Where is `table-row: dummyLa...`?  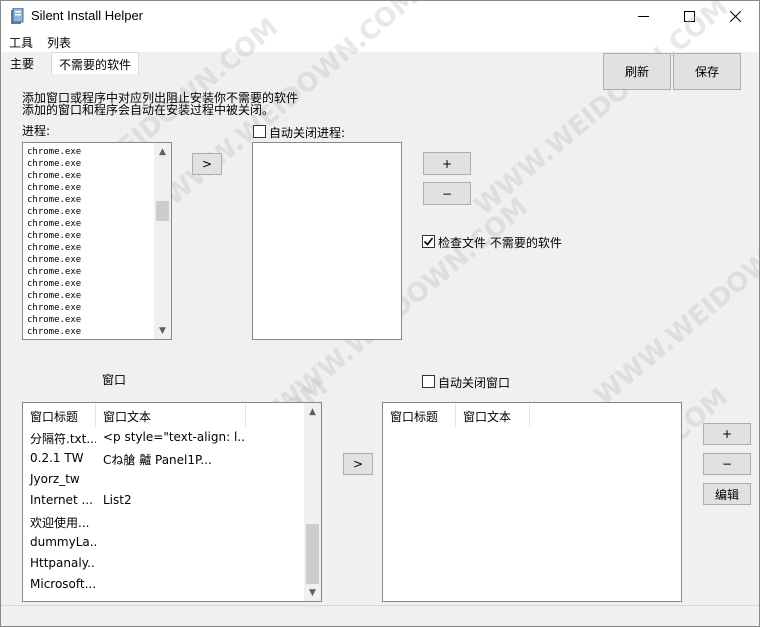 table-row: dummyLa... is located at coordinates (134, 542).